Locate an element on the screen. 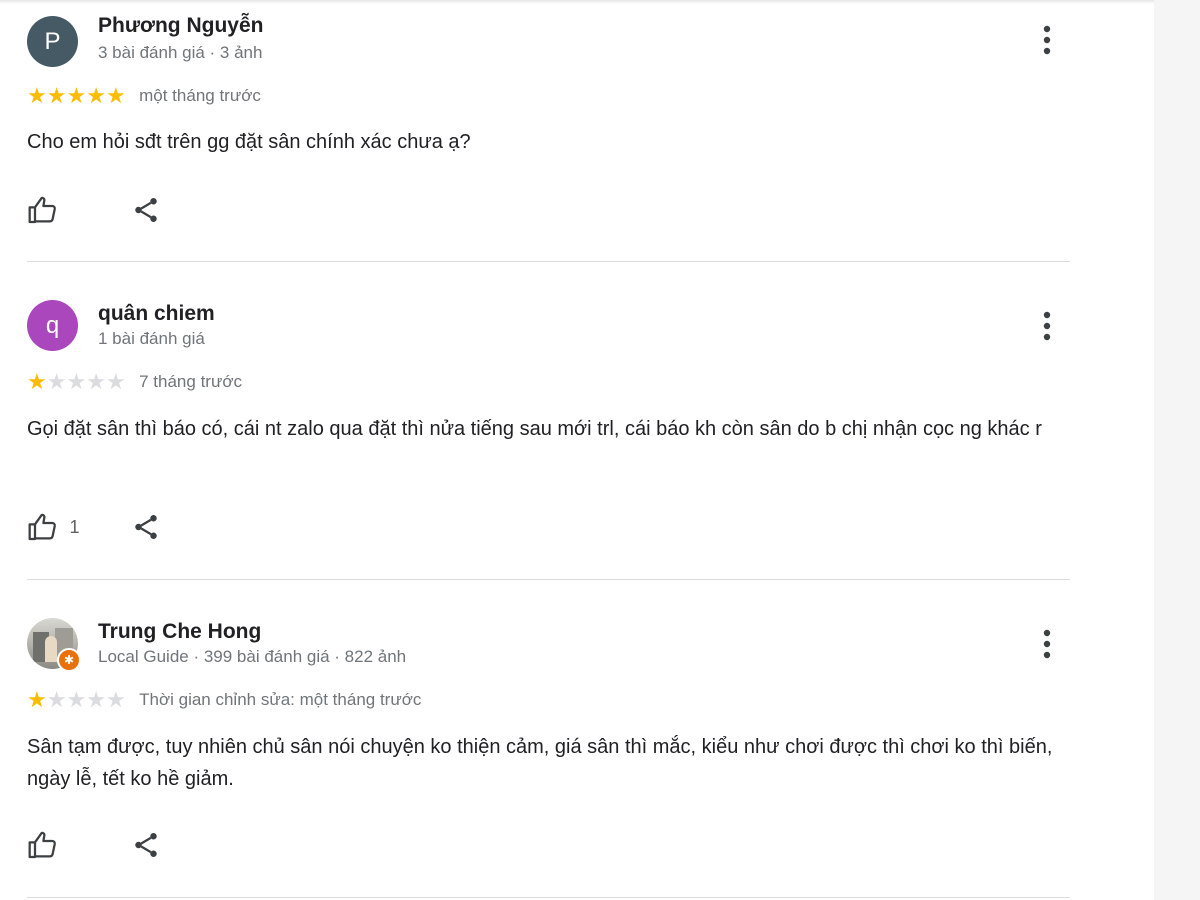 This screenshot has height=900, width=1200. avatar-photo-part is located at coordinates (51, 649).